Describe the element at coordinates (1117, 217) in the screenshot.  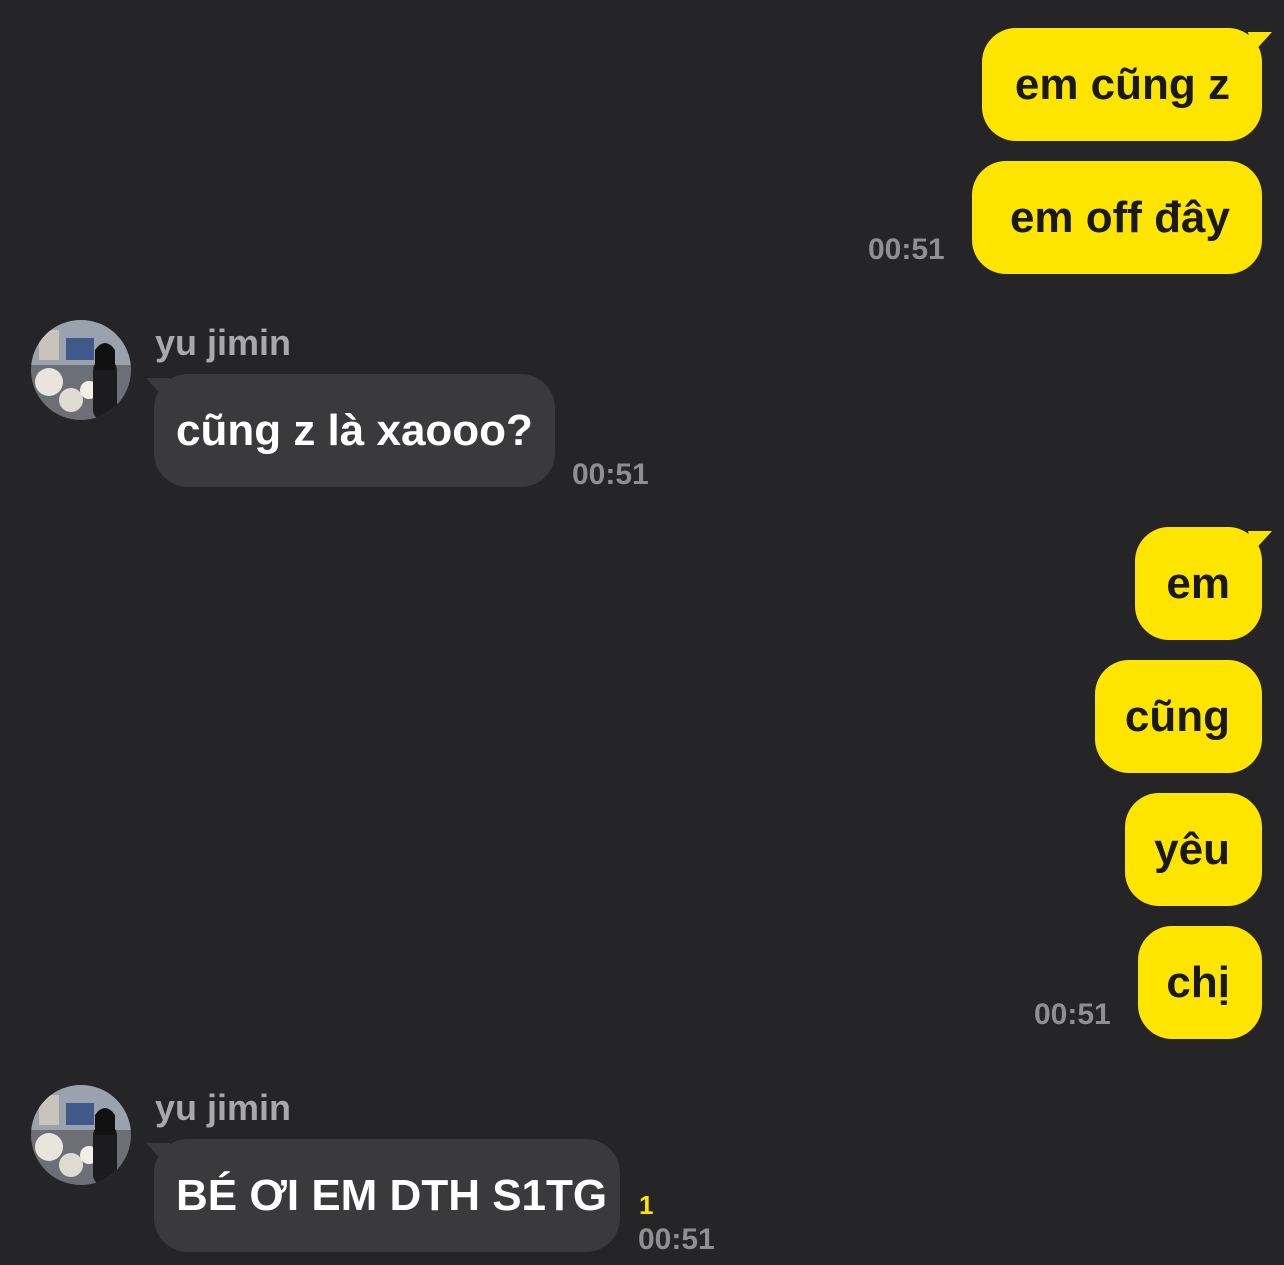
I see `outgoing-message-bubble: em off đây` at that location.